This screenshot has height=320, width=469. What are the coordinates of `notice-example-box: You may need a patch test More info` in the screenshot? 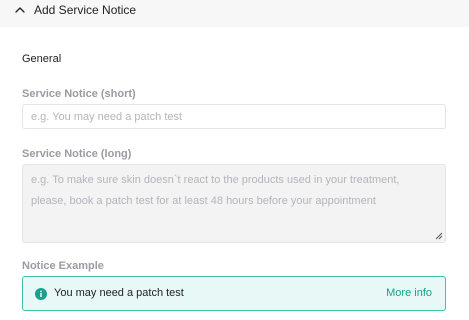 It's located at (234, 293).